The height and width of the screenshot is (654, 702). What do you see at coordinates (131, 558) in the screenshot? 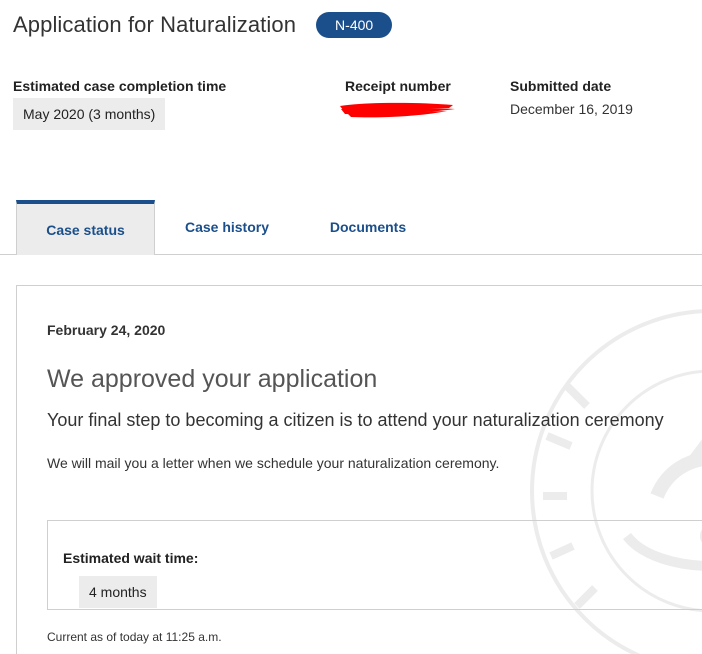
I see `estimated-wait-label: Estimated wait time:` at bounding box center [131, 558].